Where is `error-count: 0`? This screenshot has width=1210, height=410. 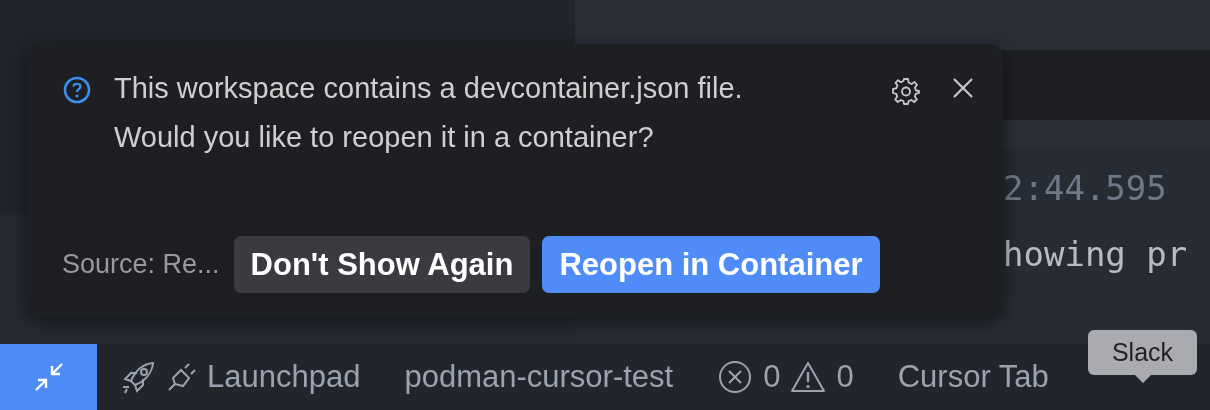 error-count: 0 is located at coordinates (772, 377).